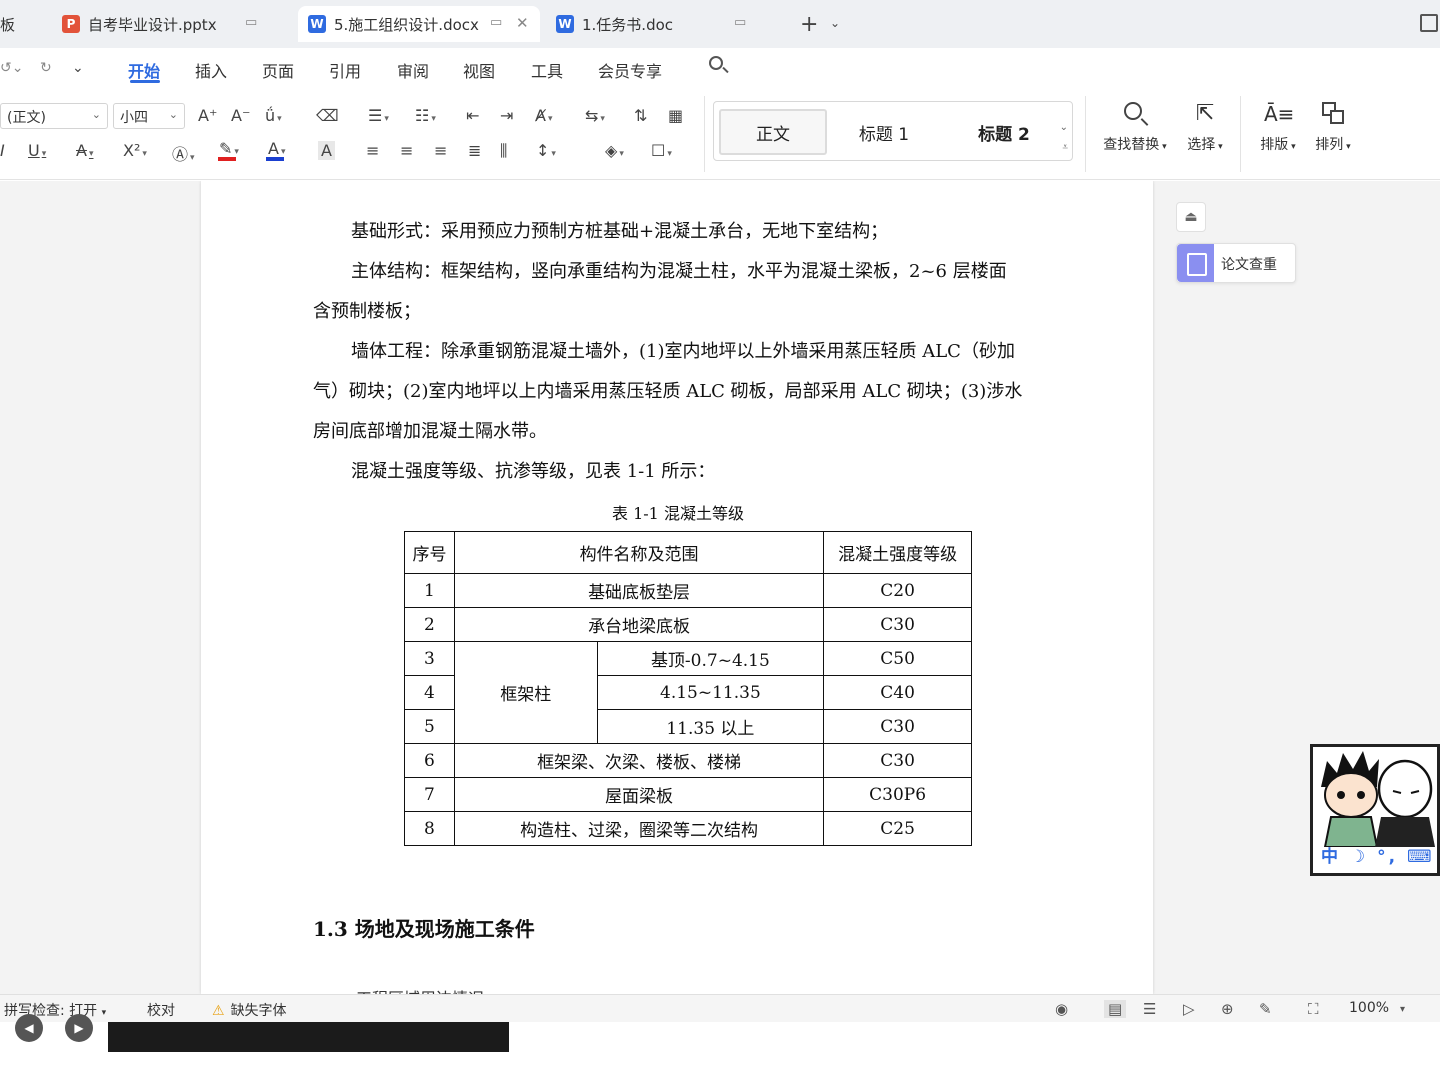 The height and width of the screenshot is (1080, 1440). What do you see at coordinates (639, 828) in the screenshot?
I see `table-cell-name: 构造柱、过梁，圈梁等二次结构` at bounding box center [639, 828].